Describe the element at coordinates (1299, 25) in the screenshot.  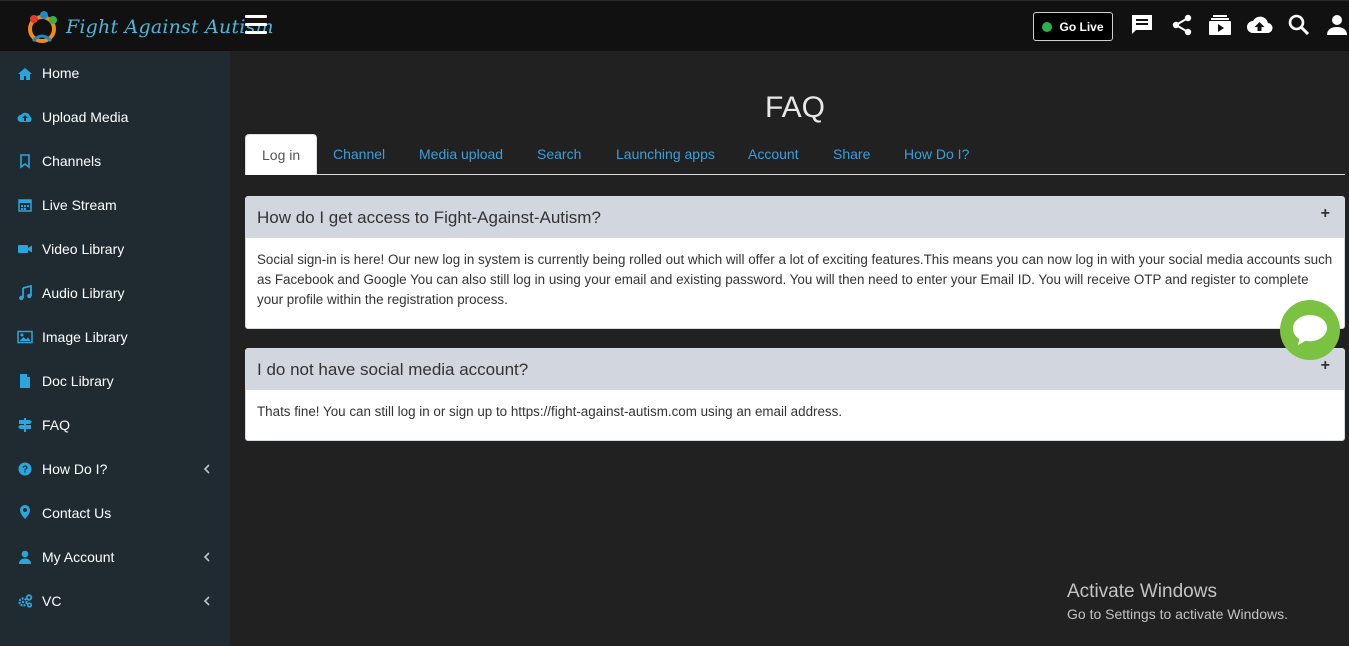
I see `search-icon` at that location.